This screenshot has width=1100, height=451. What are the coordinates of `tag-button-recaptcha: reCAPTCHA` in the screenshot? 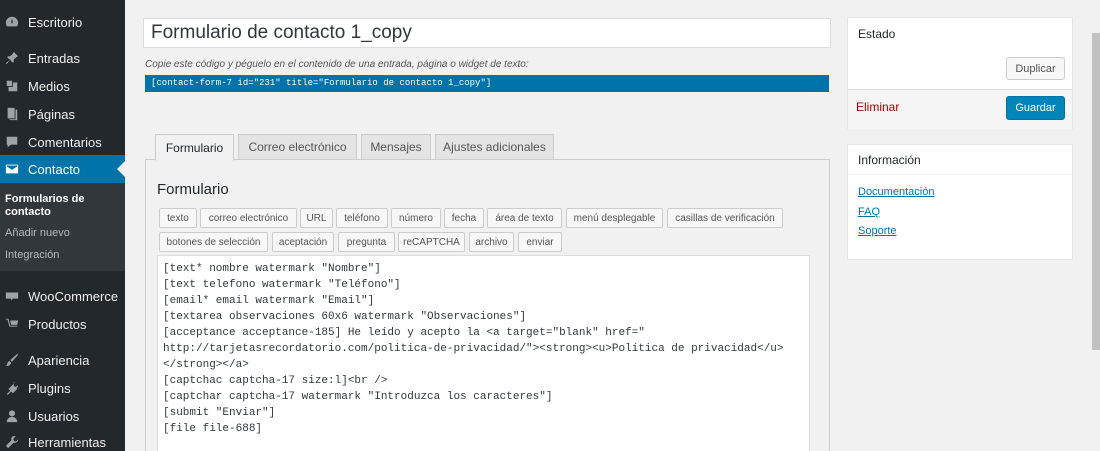 It's located at (431, 242).